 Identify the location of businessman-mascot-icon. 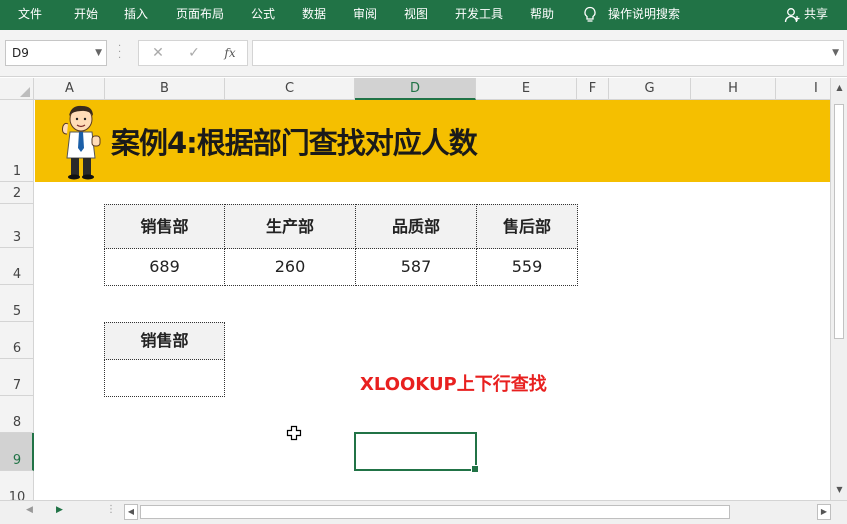
(81, 142).